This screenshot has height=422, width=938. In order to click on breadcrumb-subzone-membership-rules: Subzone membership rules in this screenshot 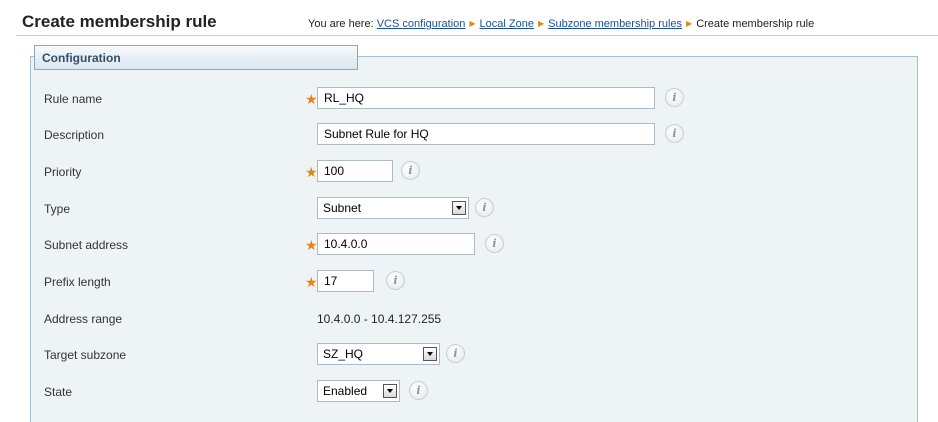, I will do `click(615, 24)`.